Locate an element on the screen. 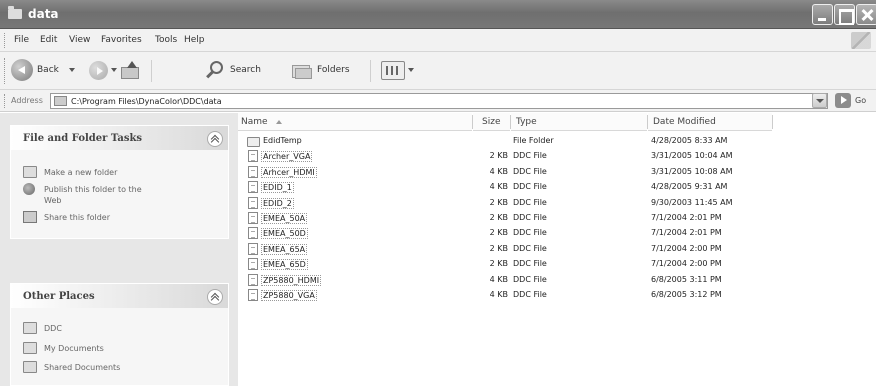 This screenshot has width=876, height=386. column-header-size: Size is located at coordinates (491, 122).